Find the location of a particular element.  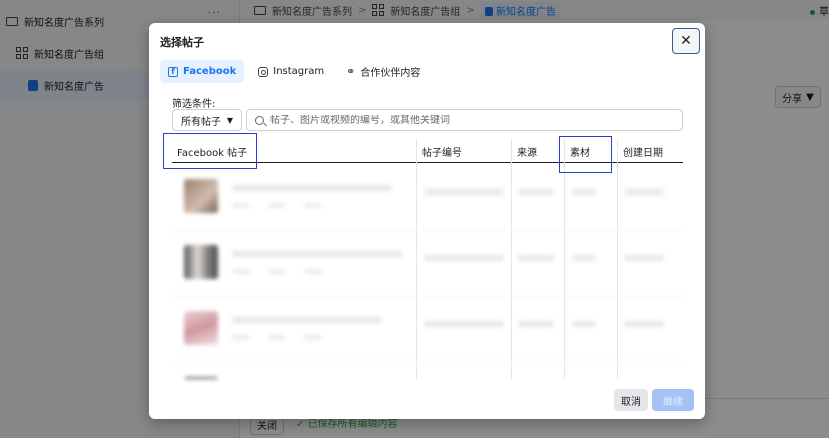

search-input is located at coordinates (470, 120).